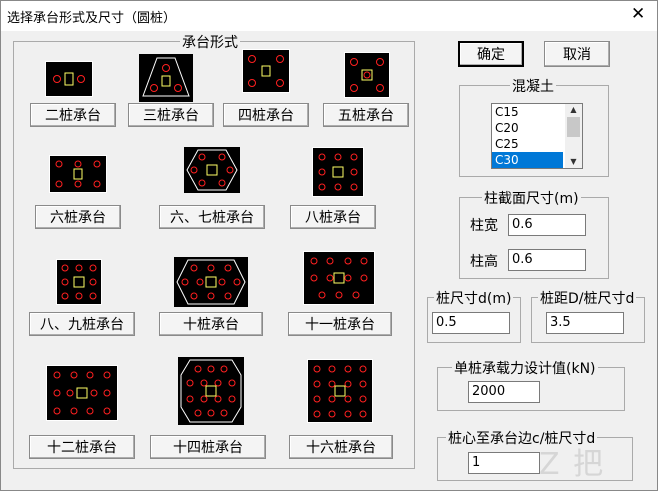 The width and height of the screenshot is (658, 491). I want to click on cap-12-button: 十二桩承台, so click(82, 447).